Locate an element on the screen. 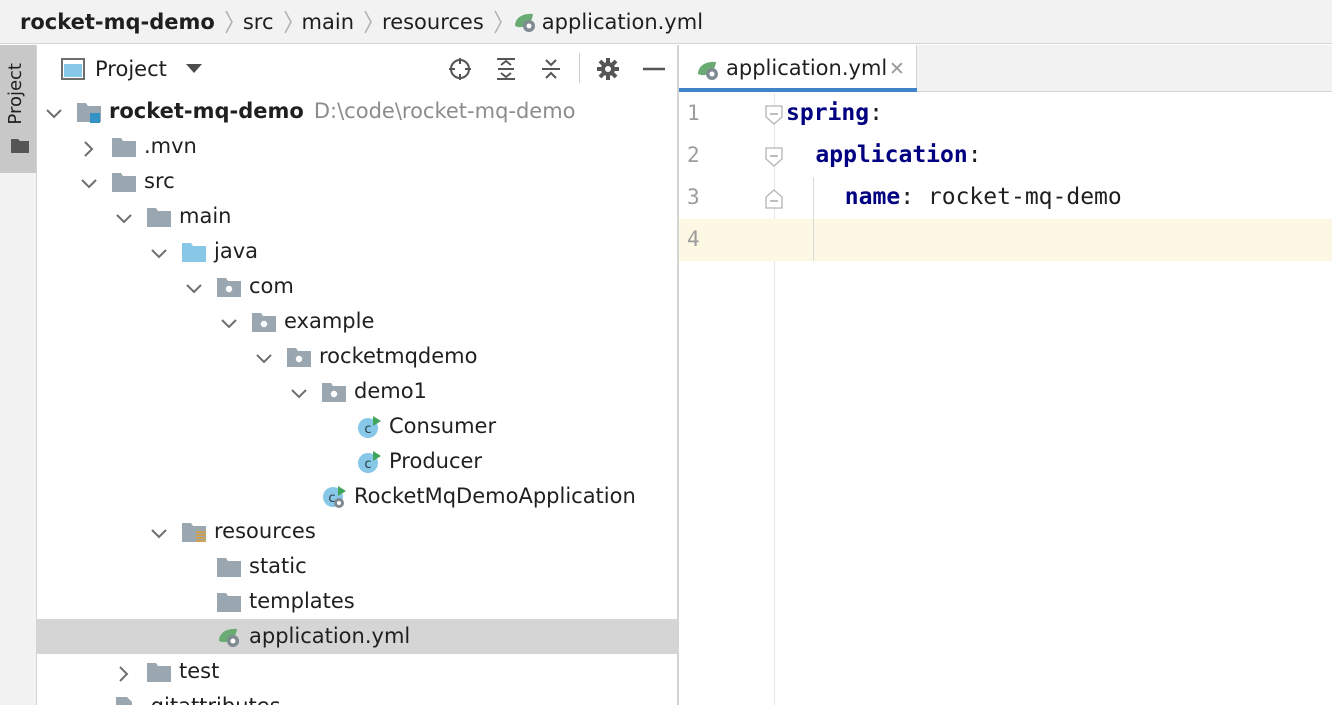  tree-item-rocketmqdemo: rocketmqdemo is located at coordinates (357, 356).